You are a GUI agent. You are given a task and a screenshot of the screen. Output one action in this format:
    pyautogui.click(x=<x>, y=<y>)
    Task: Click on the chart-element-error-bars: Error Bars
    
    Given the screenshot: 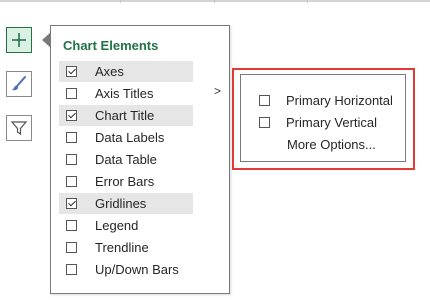 What is the action you would take?
    pyautogui.click(x=126, y=181)
    